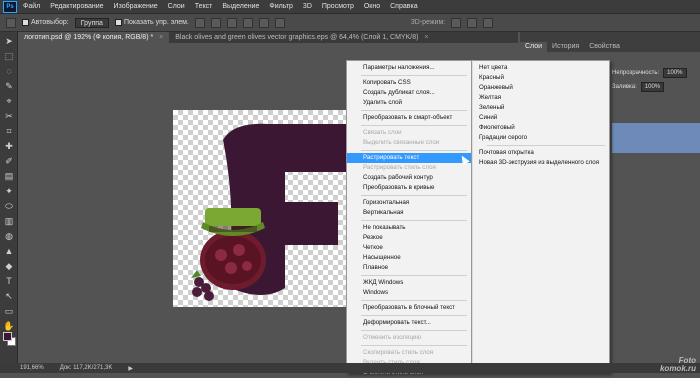 Image resolution: width=700 pixels, height=378 pixels. What do you see at coordinates (409, 203) in the screenshot?
I see `menu-item: Горизонтальная` at bounding box center [409, 203].